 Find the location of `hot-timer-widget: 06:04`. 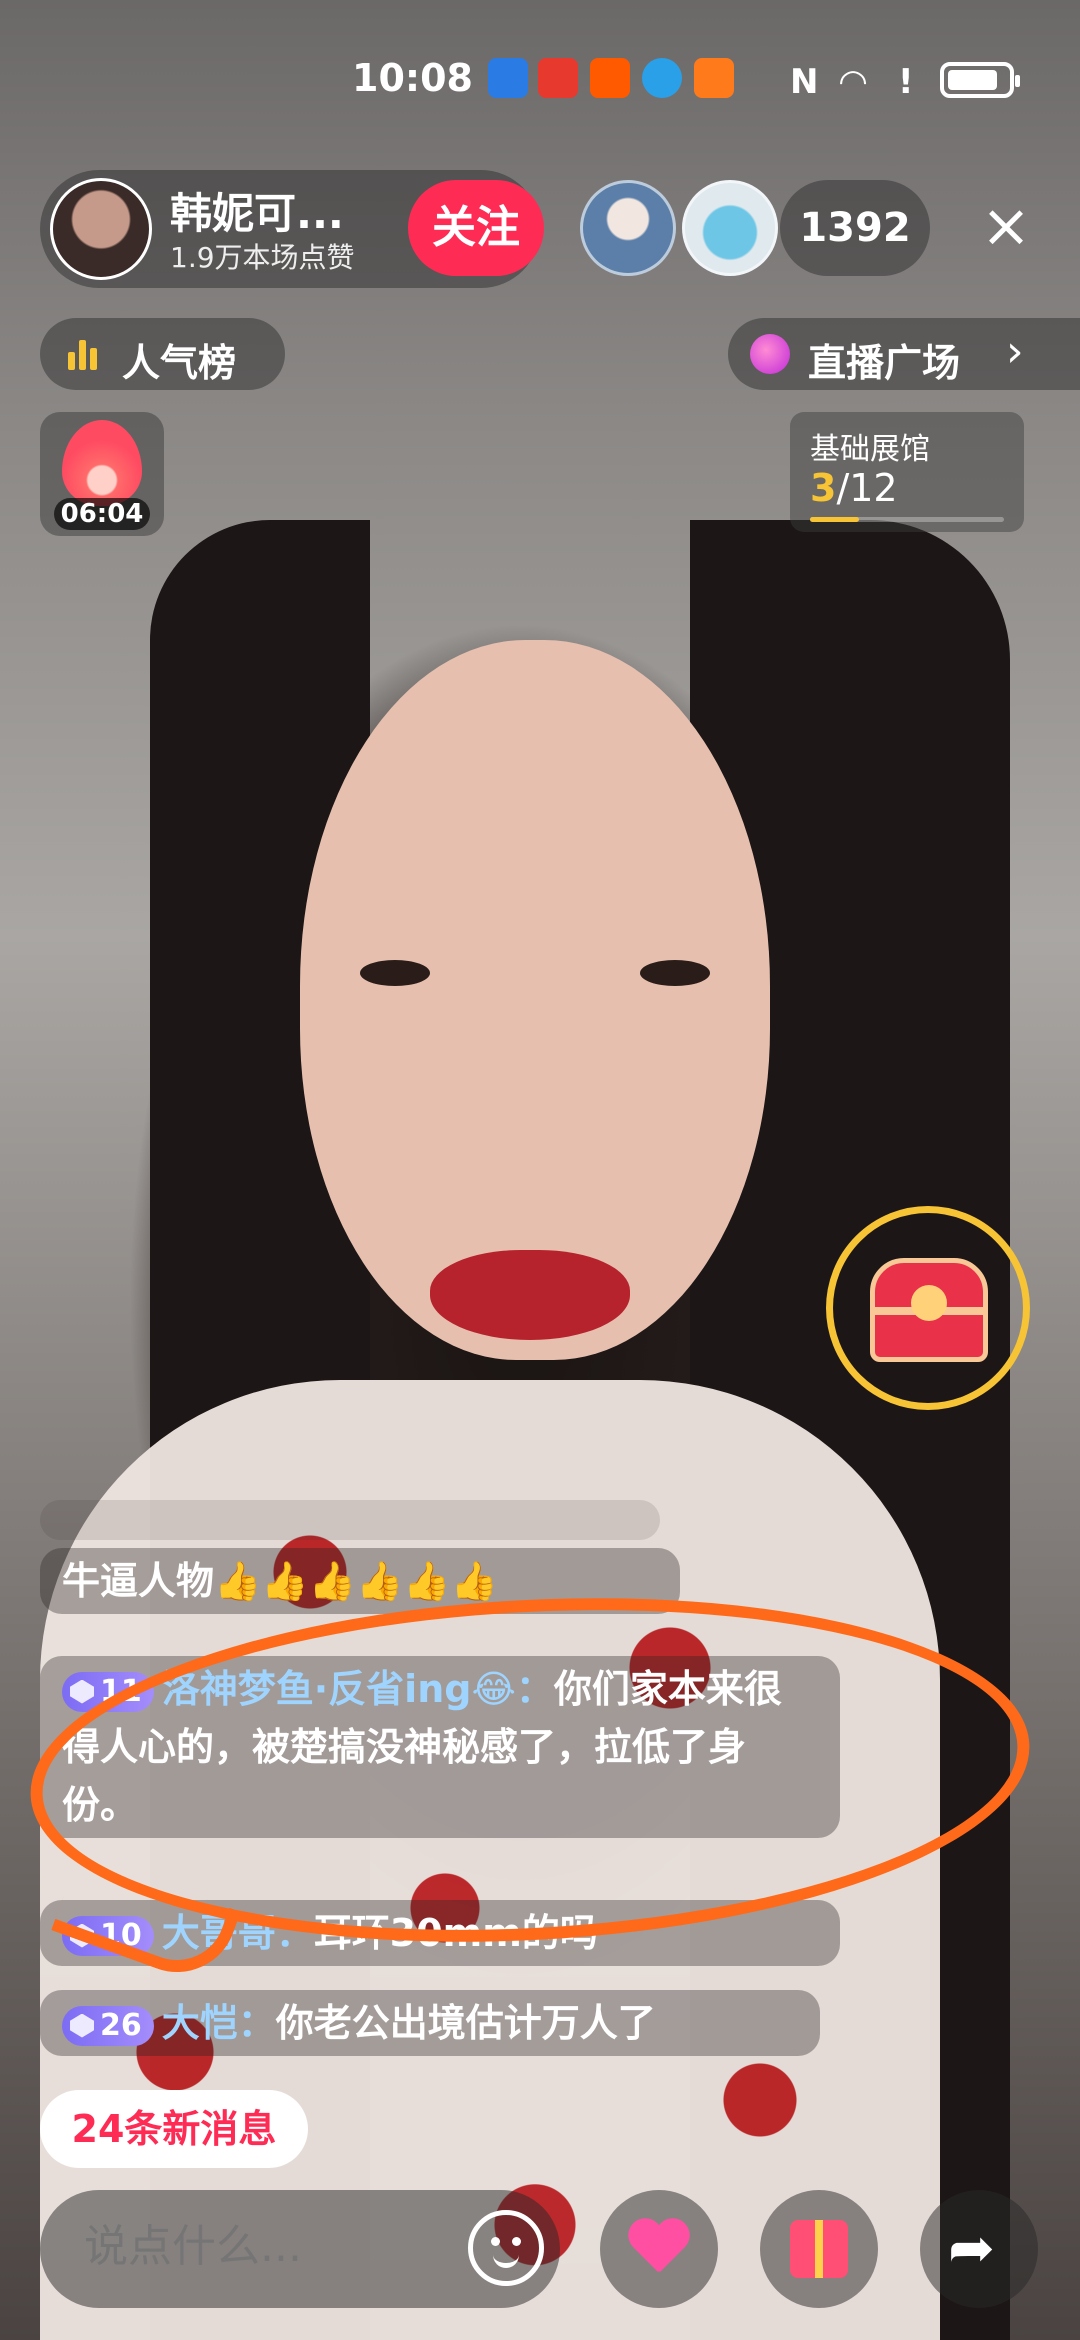

hot-timer-widget: 06:04 is located at coordinates (102, 474).